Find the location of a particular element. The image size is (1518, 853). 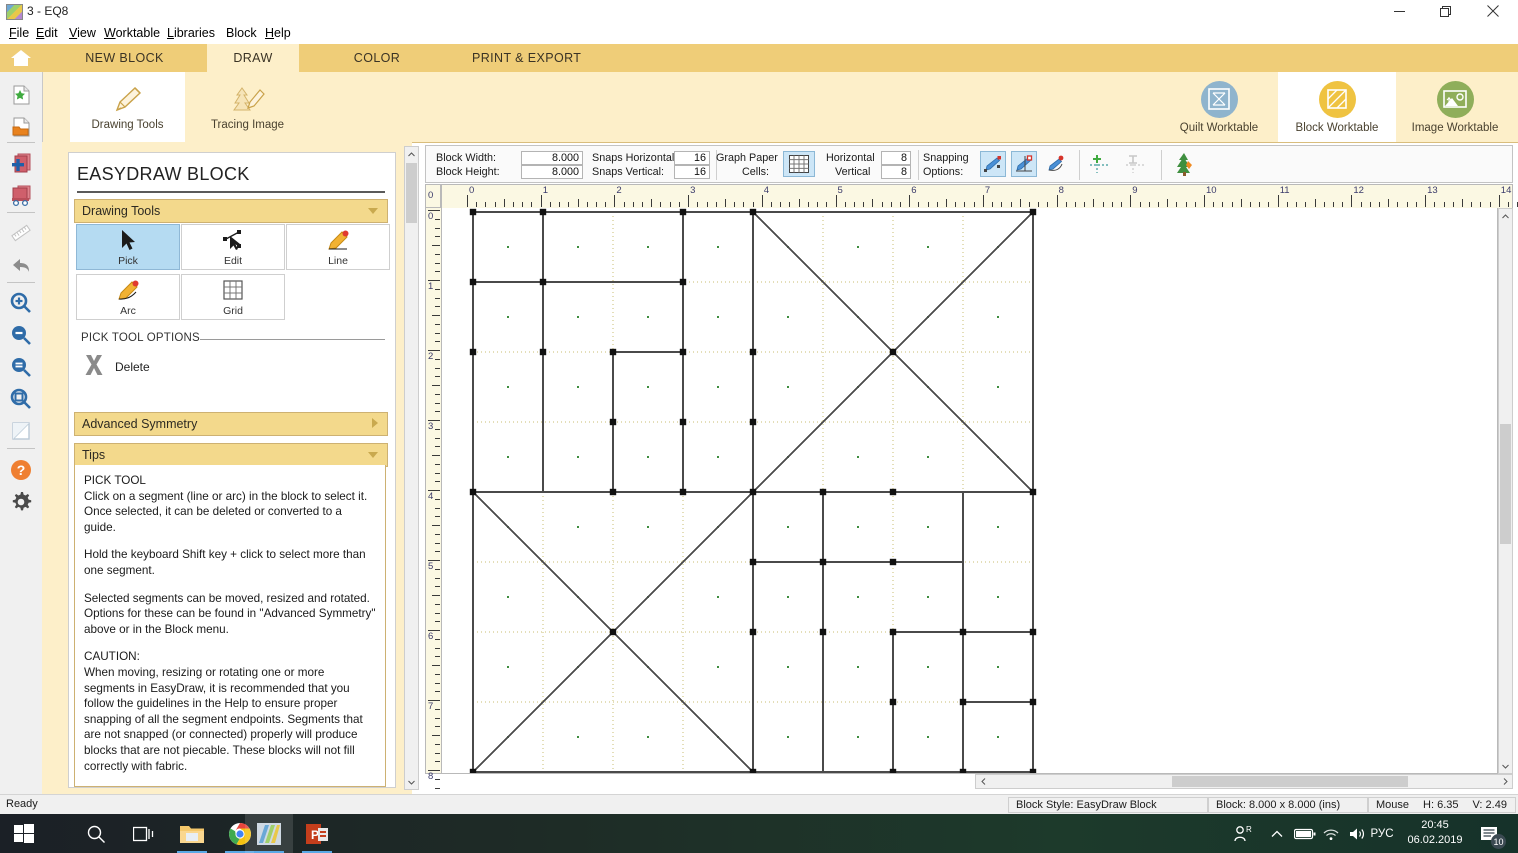

snap-to-grid-icon is located at coordinates (993, 164).